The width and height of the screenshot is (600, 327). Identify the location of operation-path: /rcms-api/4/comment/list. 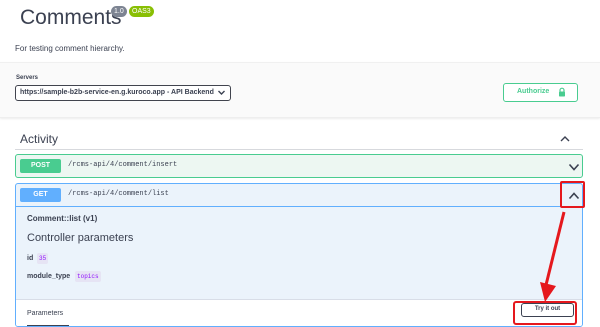
(118, 194).